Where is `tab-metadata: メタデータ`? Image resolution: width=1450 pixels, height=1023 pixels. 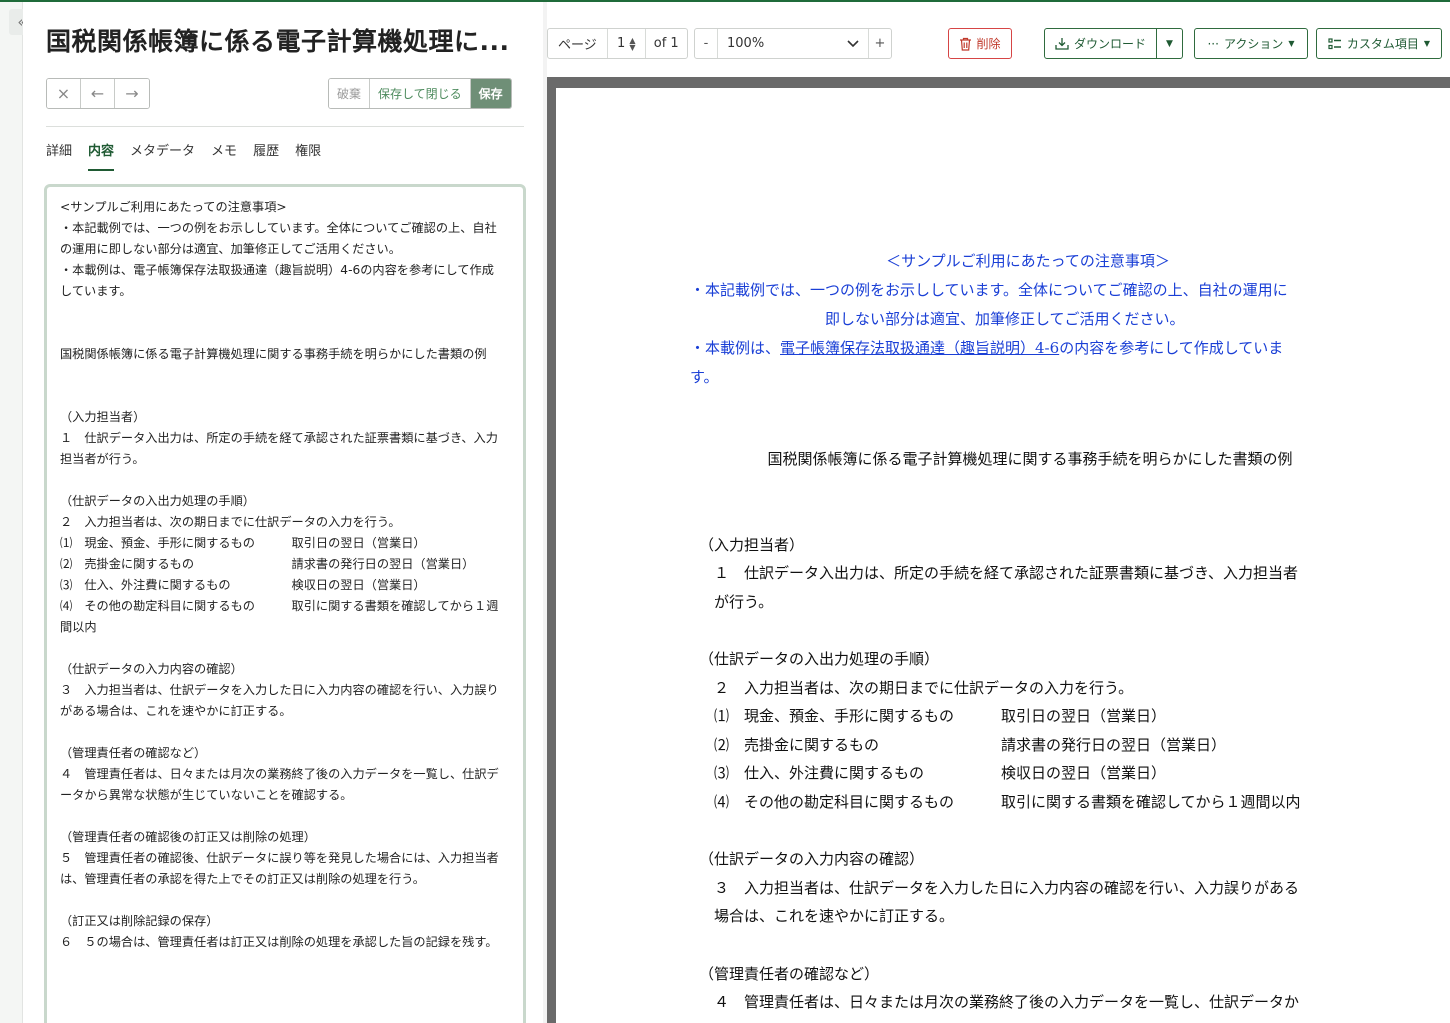
tab-metadata: メタデータ is located at coordinates (162, 155).